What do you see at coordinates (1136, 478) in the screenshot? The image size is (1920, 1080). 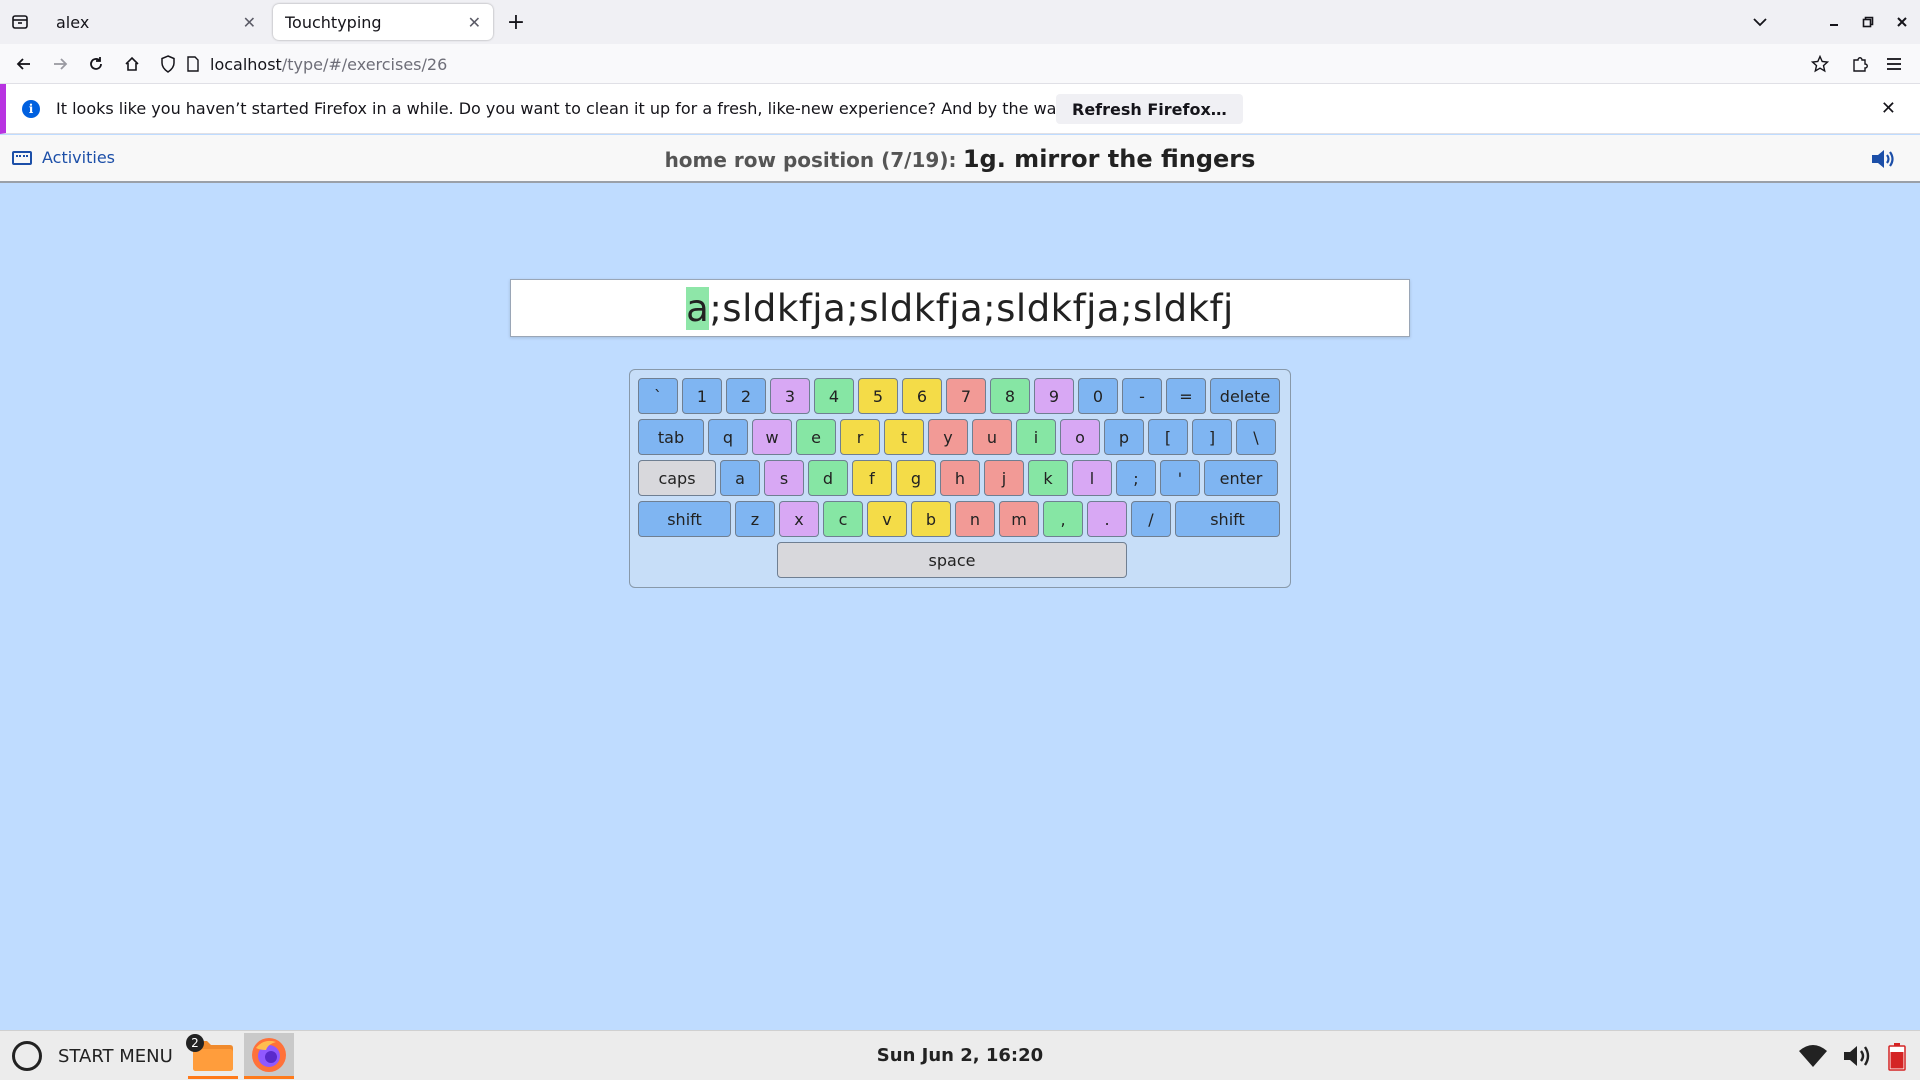 I see `key-char: ;` at bounding box center [1136, 478].